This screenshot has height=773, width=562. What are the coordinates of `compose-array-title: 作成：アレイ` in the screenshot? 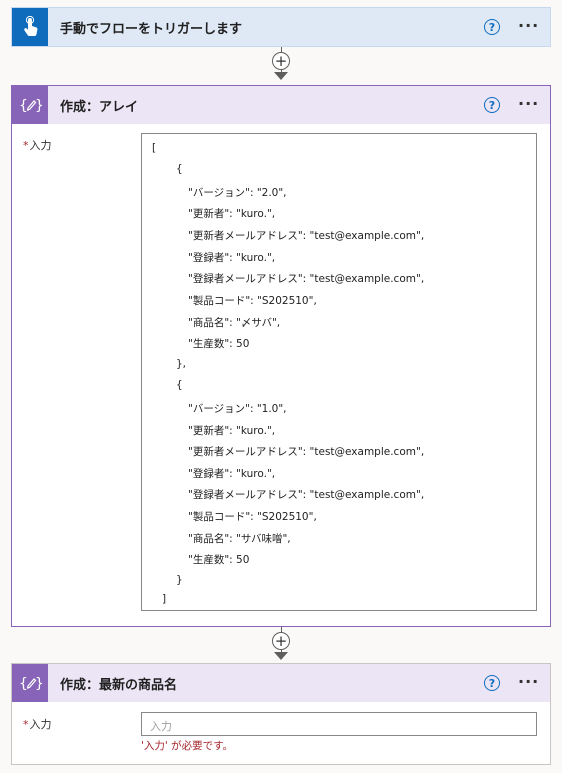 It's located at (99, 107).